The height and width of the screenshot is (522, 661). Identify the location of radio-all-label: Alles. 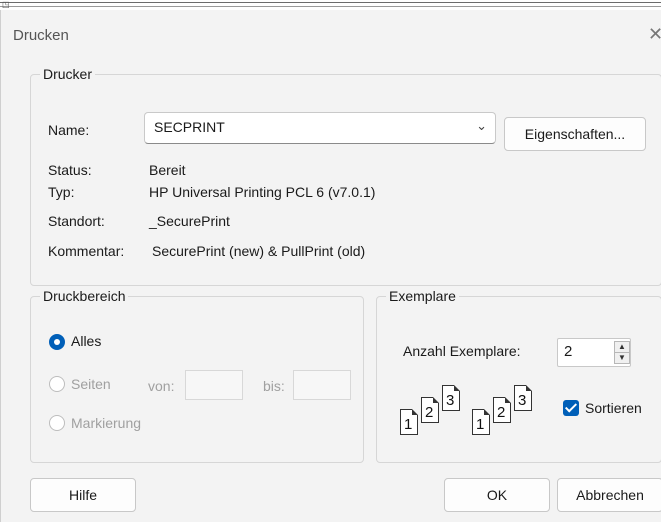
(86, 341).